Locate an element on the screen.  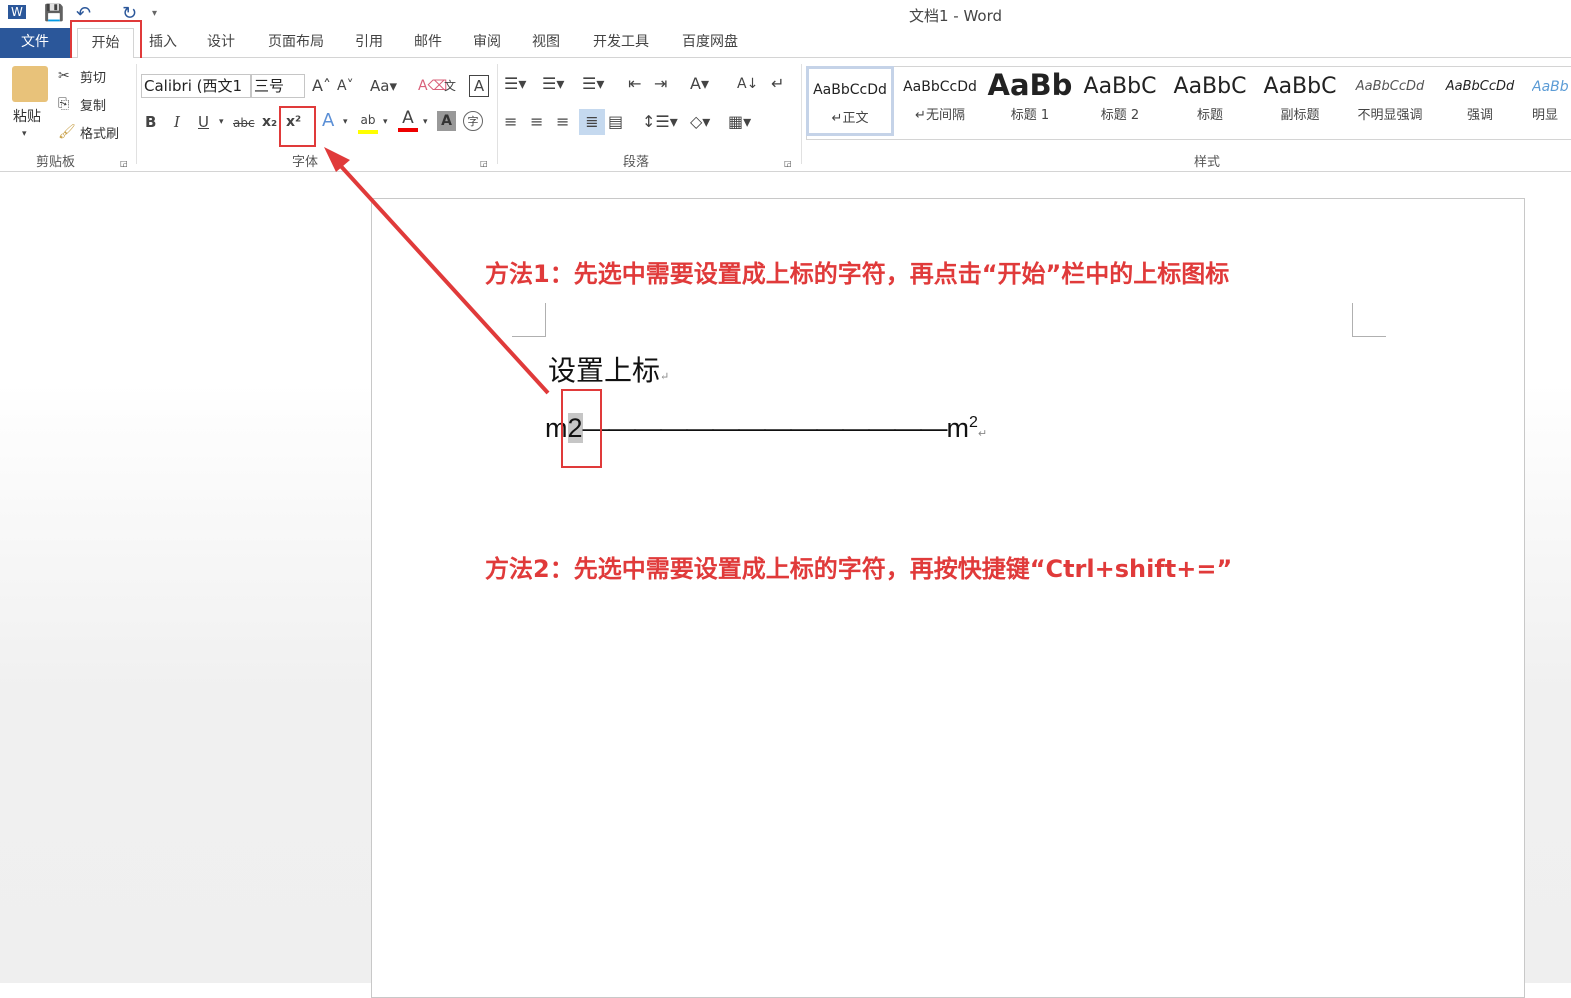
annotation-arrow is located at coordinates (437, 271).